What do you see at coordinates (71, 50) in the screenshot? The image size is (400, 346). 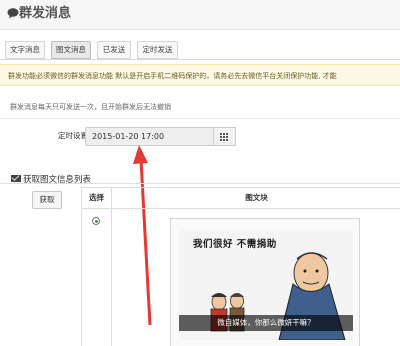 I see `tab-news-message: 图文消息` at bounding box center [71, 50].